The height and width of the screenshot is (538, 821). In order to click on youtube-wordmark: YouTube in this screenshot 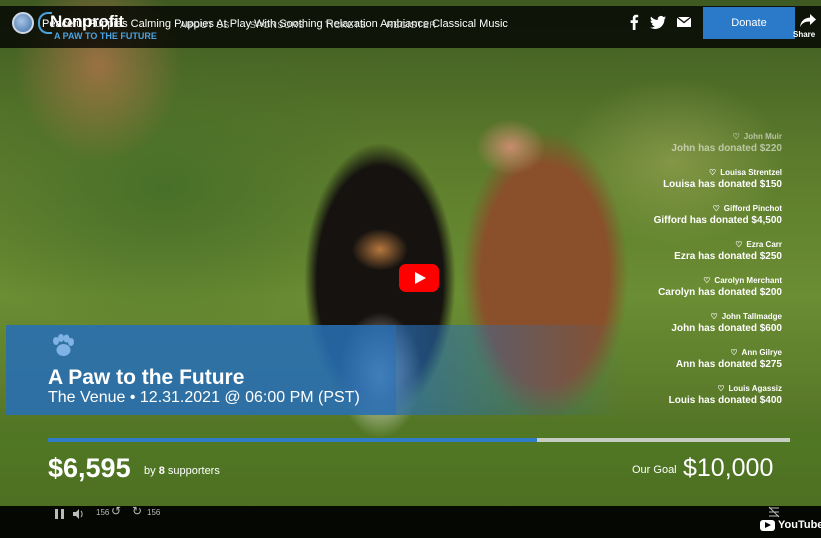, I will do `click(799, 525)`.